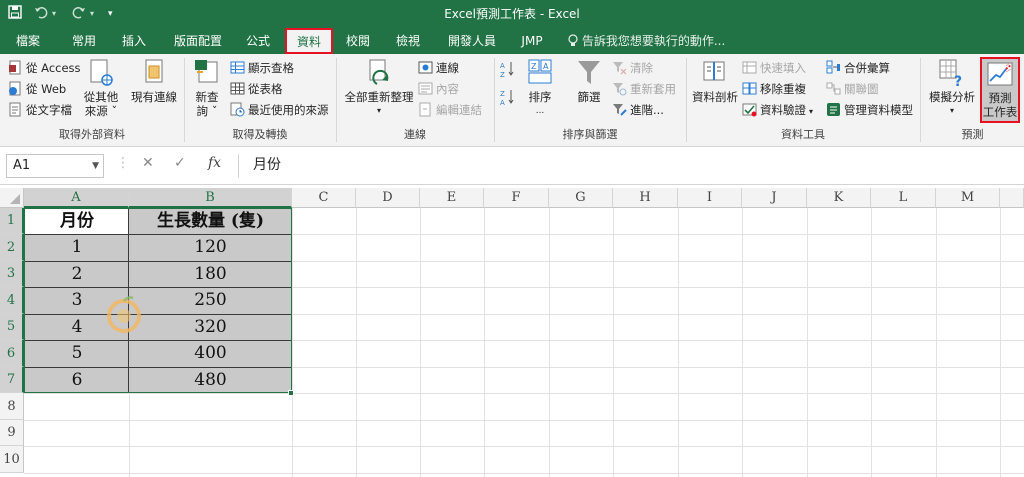  What do you see at coordinates (774, 198) in the screenshot?
I see `column-header-j: J` at bounding box center [774, 198].